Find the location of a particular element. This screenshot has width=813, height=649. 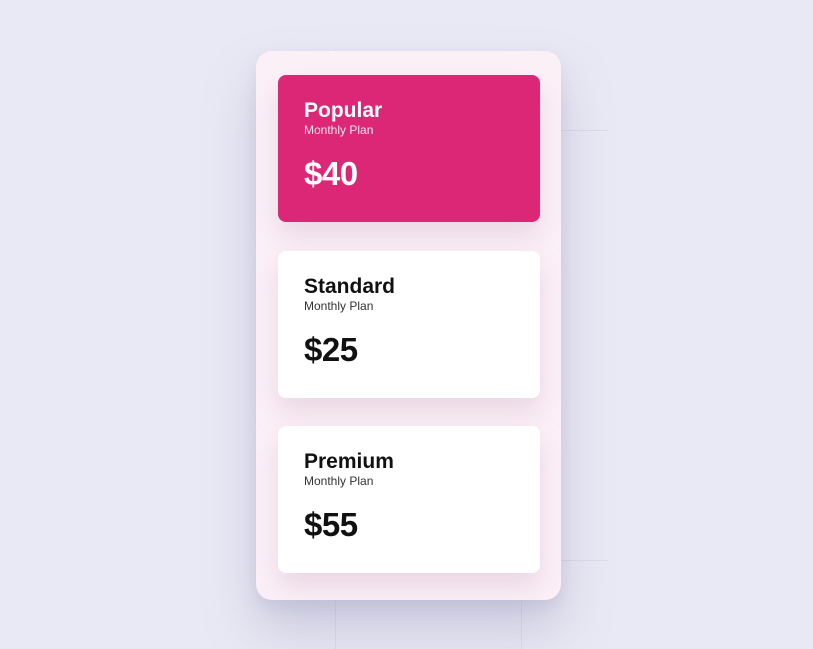

plan-name: Standard is located at coordinates (350, 286).